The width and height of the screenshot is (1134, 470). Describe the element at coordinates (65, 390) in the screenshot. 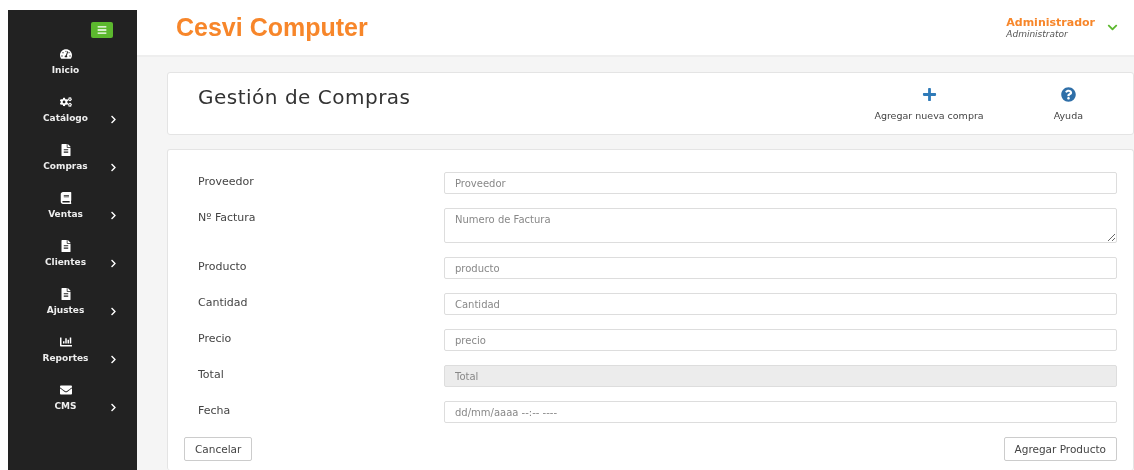

I see `envelope-icon` at that location.